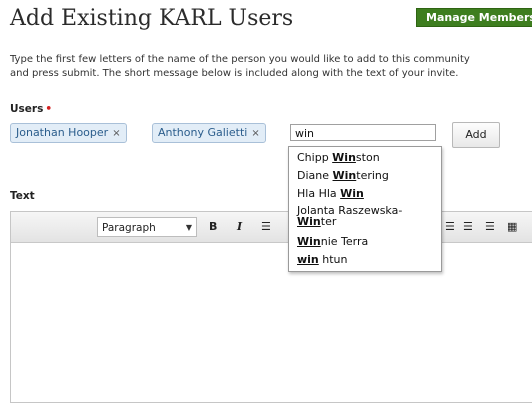 The image size is (532, 403). What do you see at coordinates (450, 227) in the screenshot?
I see `align-left-icon: ☰` at bounding box center [450, 227].